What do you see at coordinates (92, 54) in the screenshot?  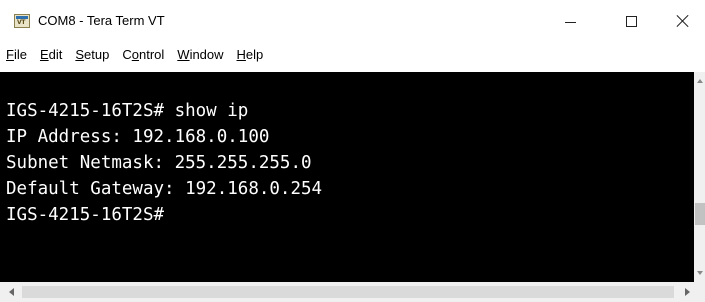 I see `menu-setup: Setup` at bounding box center [92, 54].